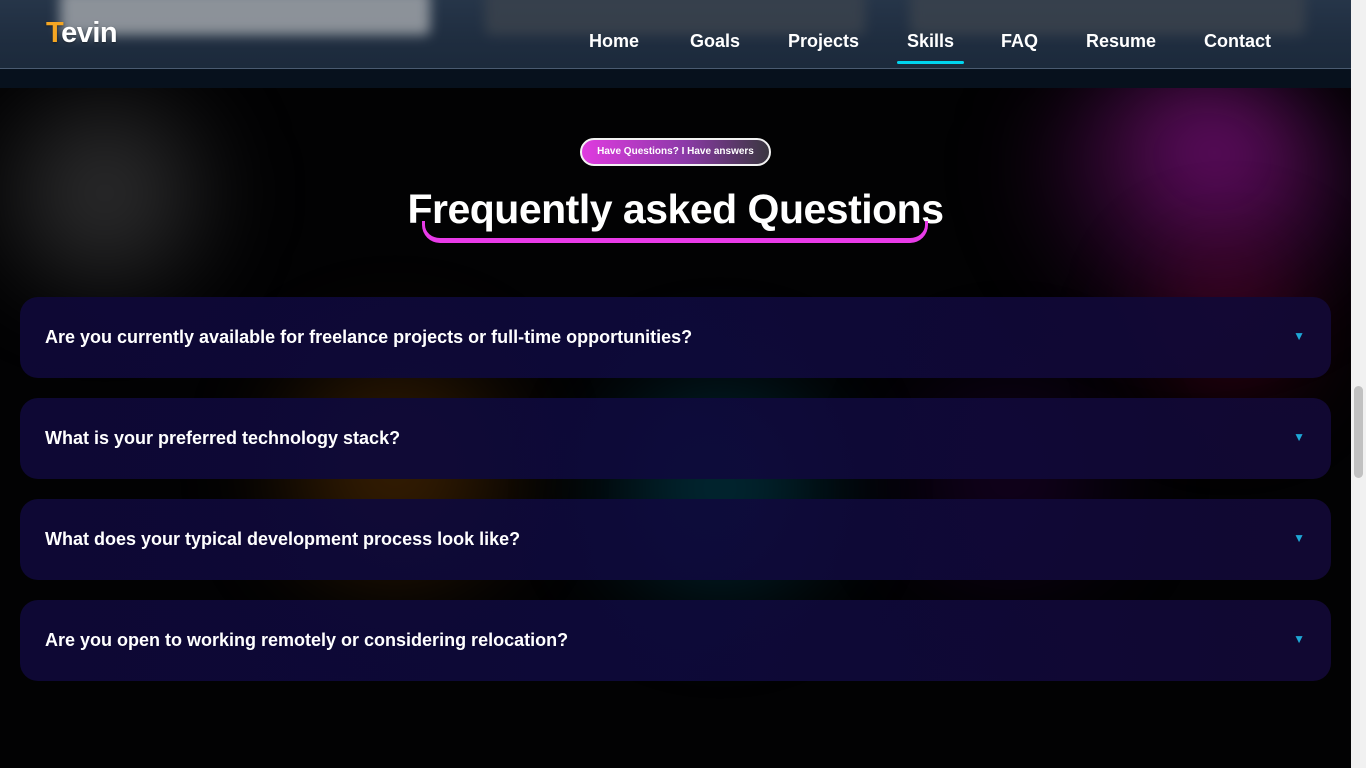  I want to click on nav-link-home: Home, so click(614, 41).